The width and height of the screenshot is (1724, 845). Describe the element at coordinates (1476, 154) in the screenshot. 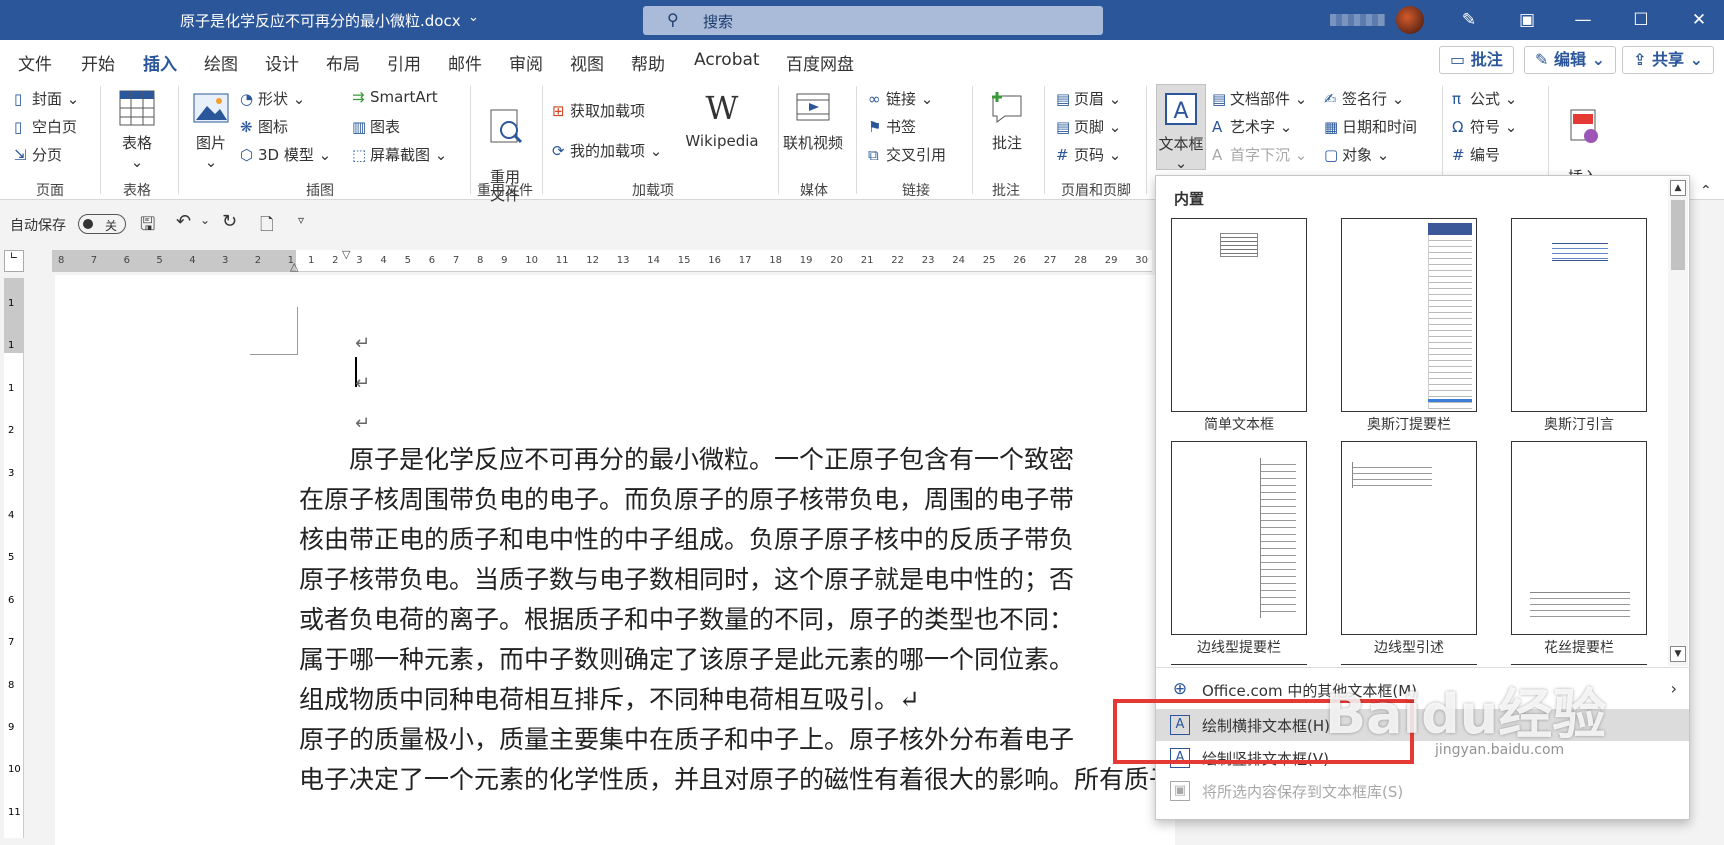

I see `numbering-button: # 编号` at that location.